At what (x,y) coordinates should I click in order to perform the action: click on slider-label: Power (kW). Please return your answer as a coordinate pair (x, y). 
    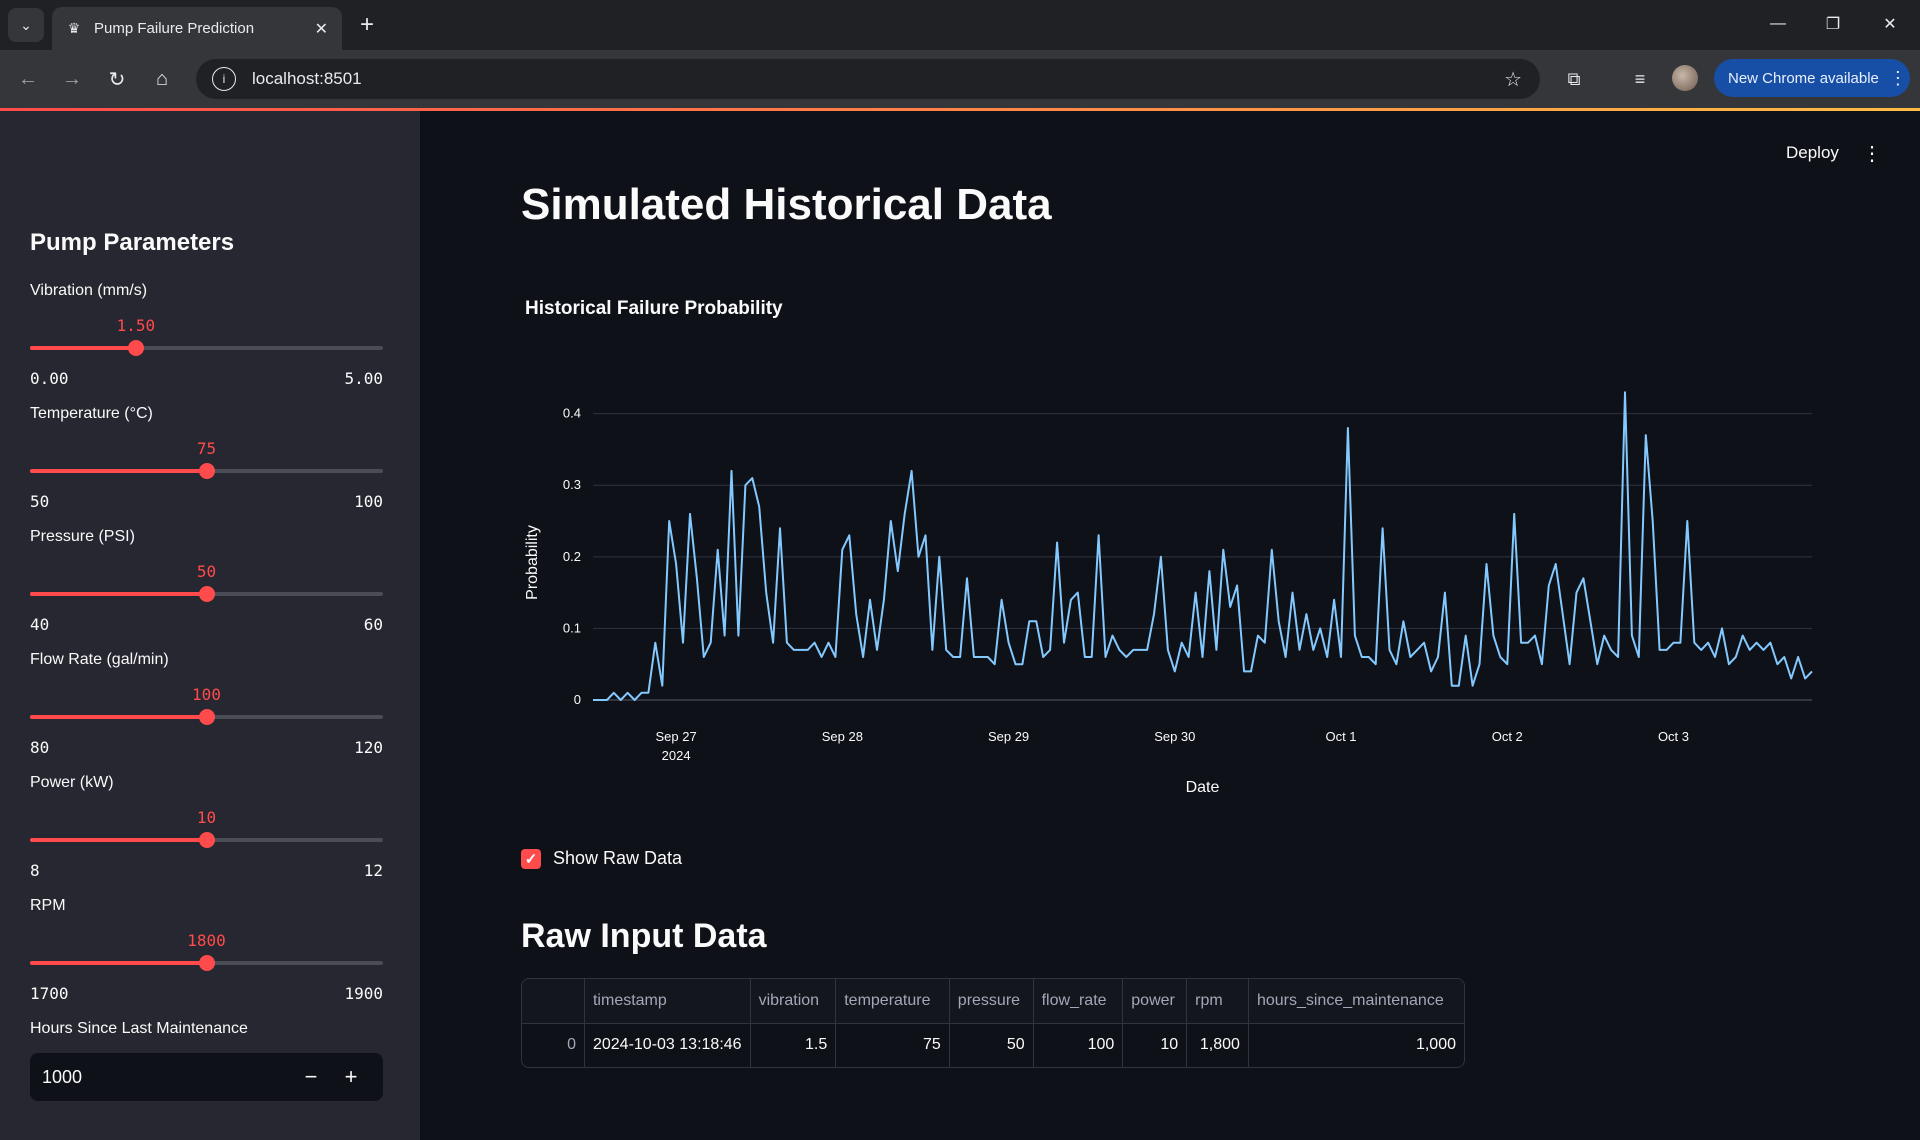
    Looking at the image, I should click on (72, 782).